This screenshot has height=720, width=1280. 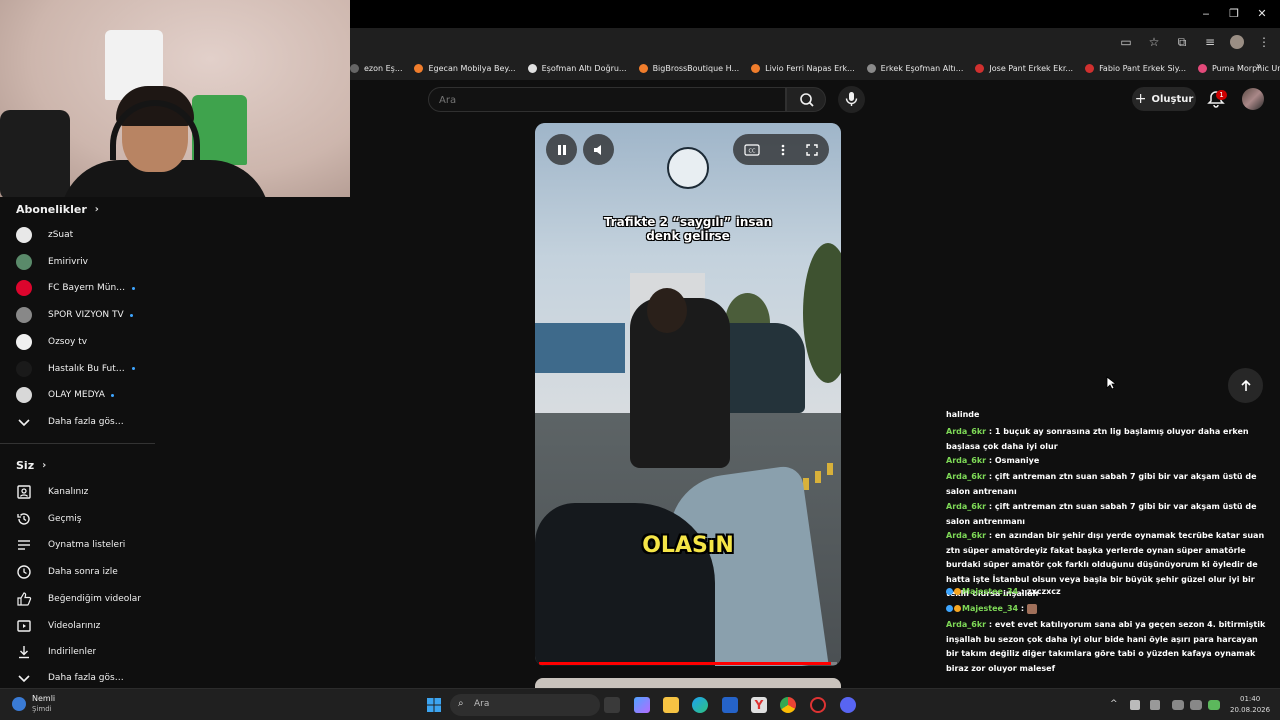 What do you see at coordinates (1262, 14) in the screenshot?
I see `close-button: ✕` at bounding box center [1262, 14].